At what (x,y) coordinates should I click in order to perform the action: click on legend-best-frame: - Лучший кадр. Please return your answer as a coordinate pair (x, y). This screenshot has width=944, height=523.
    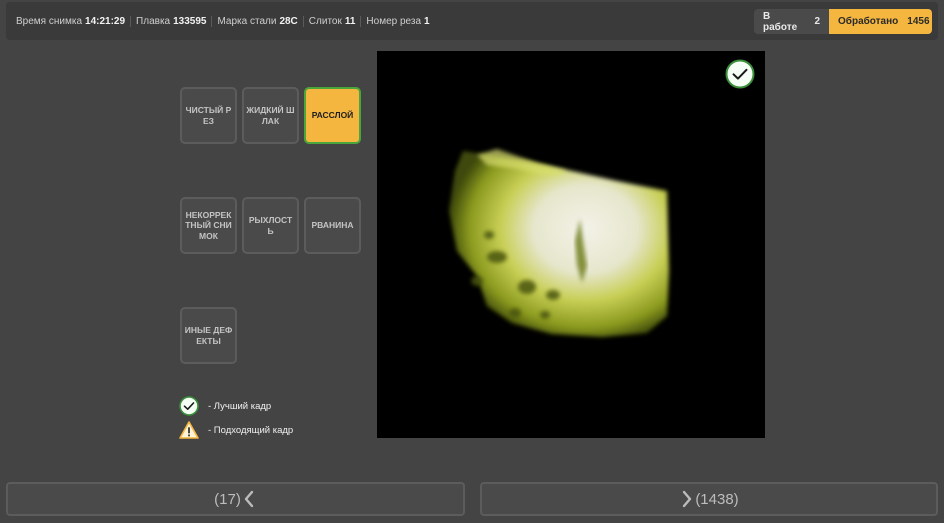
    Looking at the image, I should click on (236, 406).